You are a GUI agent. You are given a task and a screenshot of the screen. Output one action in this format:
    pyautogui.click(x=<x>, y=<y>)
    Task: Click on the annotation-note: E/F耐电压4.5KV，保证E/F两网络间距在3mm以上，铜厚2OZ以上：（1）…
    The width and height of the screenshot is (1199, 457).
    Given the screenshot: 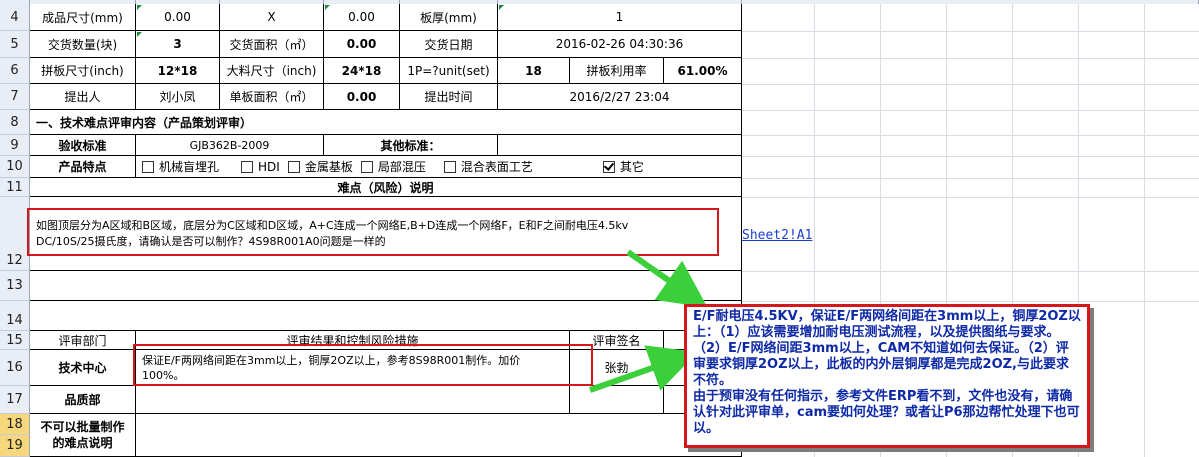 What is the action you would take?
    pyautogui.click(x=887, y=376)
    